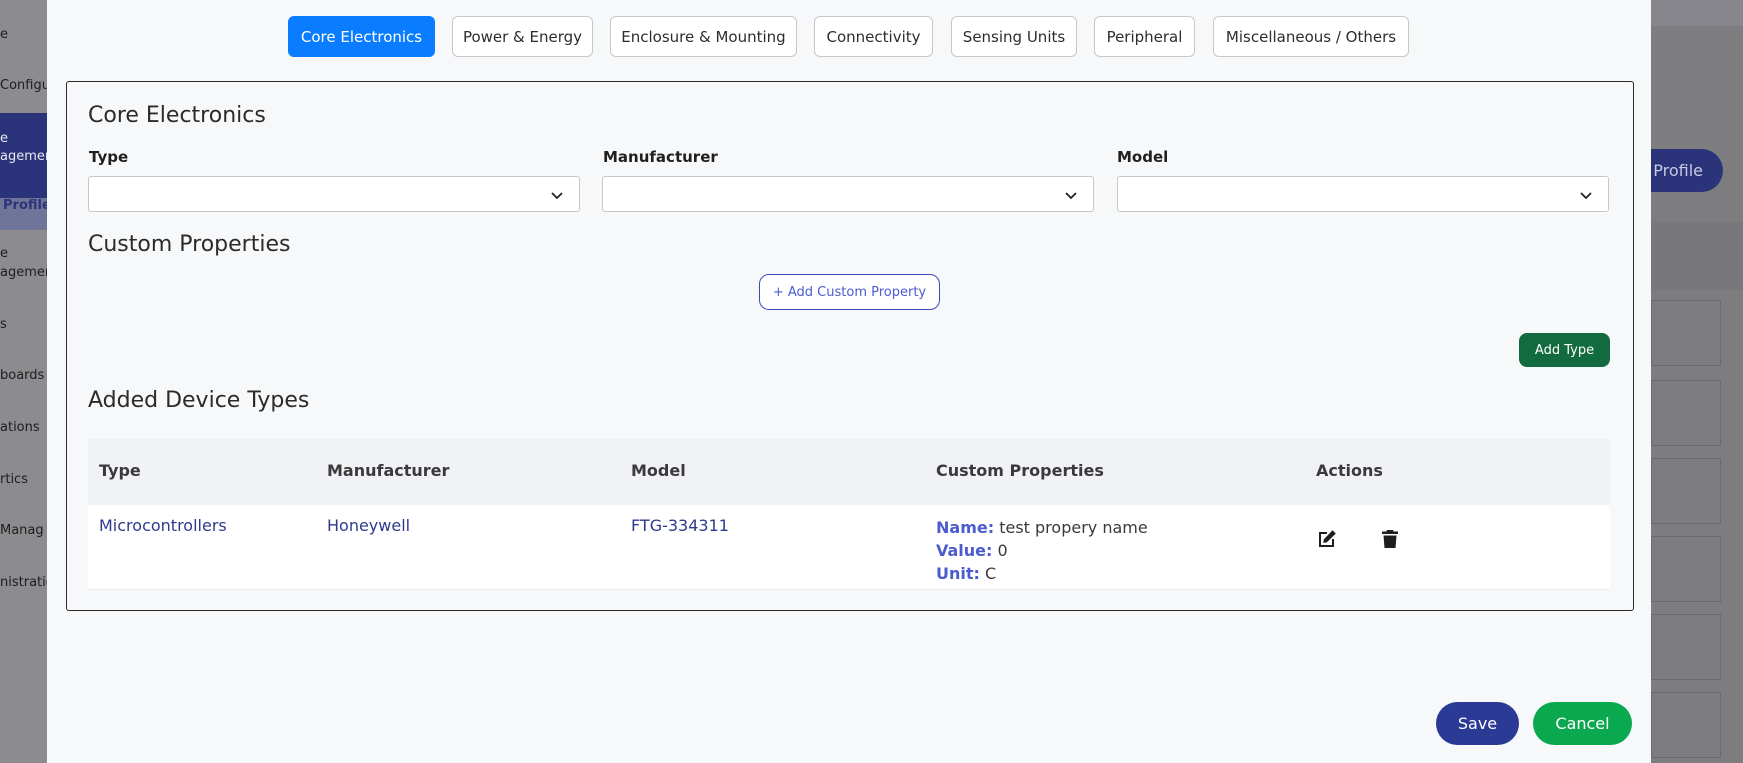  What do you see at coordinates (522, 36) in the screenshot?
I see `tab-power-energy: Power & Energy` at bounding box center [522, 36].